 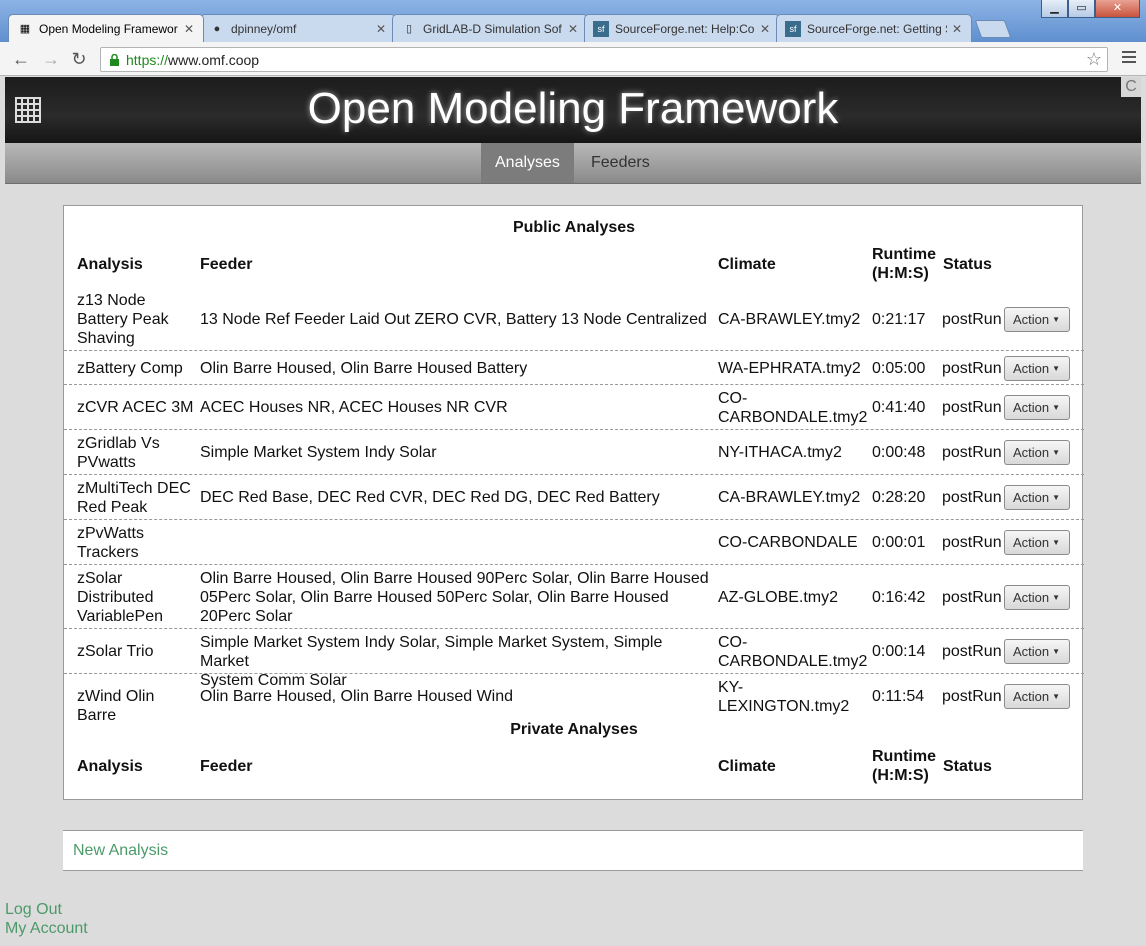 I want to click on reload-icon: ↻, so click(x=79, y=59).